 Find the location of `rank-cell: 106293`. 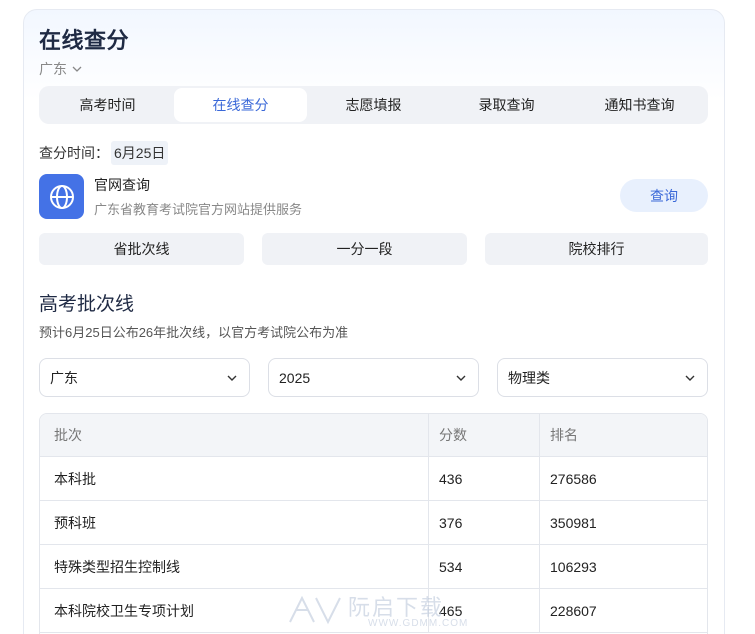

rank-cell: 106293 is located at coordinates (573, 566).